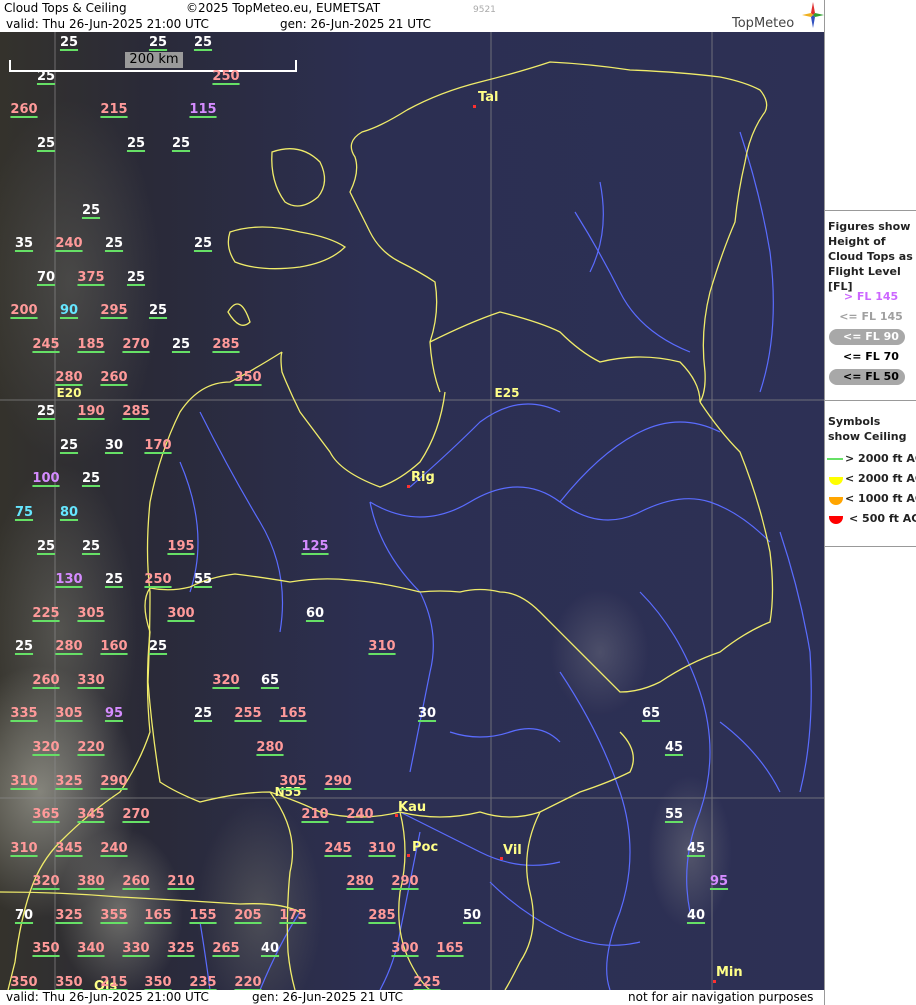 This screenshot has height=1005, width=916. I want to click on legend-symbol-text: > 2000 ft AGL, so click(880, 458).